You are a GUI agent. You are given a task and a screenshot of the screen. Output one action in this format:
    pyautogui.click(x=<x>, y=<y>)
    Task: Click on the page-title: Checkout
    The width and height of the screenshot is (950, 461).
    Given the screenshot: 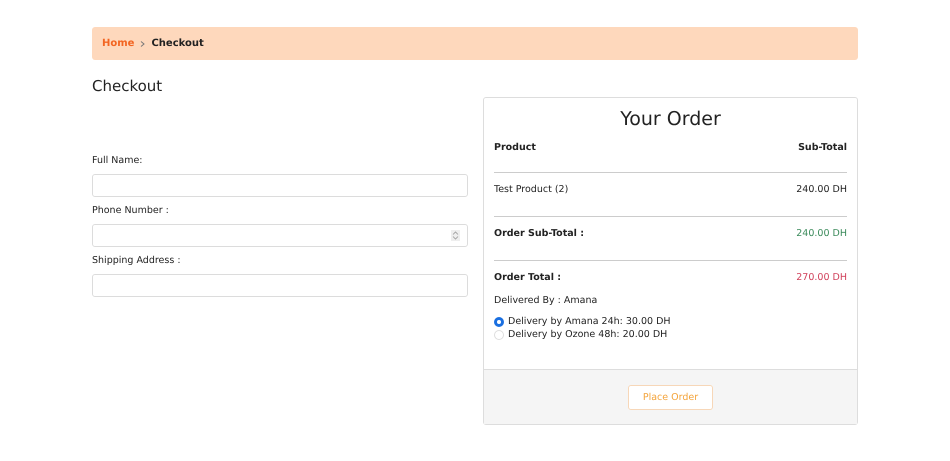 What is the action you would take?
    pyautogui.click(x=128, y=86)
    